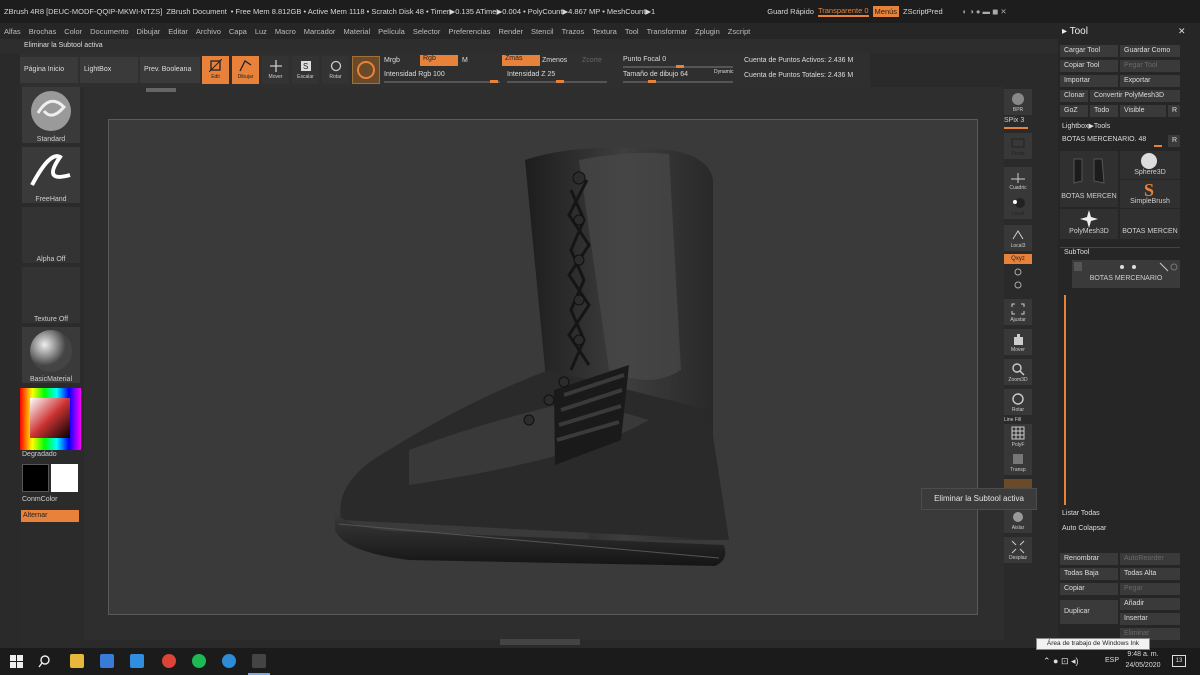 The image size is (1200, 675). Describe the element at coordinates (73, 31) in the screenshot. I see `menu-item-color: Color` at that location.